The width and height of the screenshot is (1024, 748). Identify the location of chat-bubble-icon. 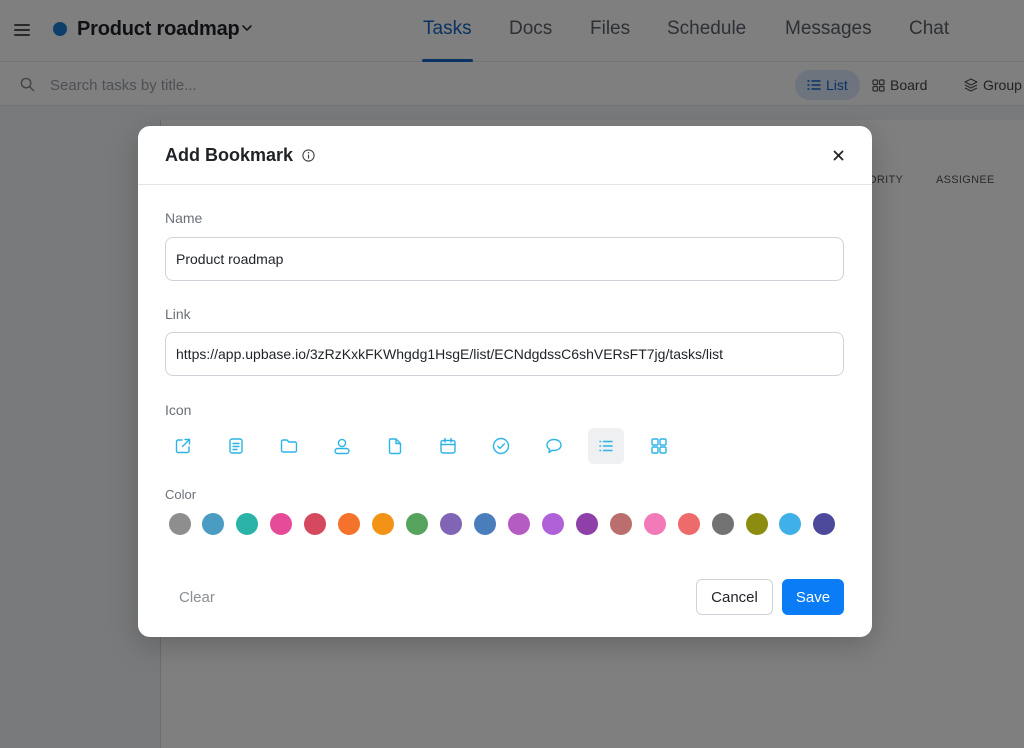
(554, 446).